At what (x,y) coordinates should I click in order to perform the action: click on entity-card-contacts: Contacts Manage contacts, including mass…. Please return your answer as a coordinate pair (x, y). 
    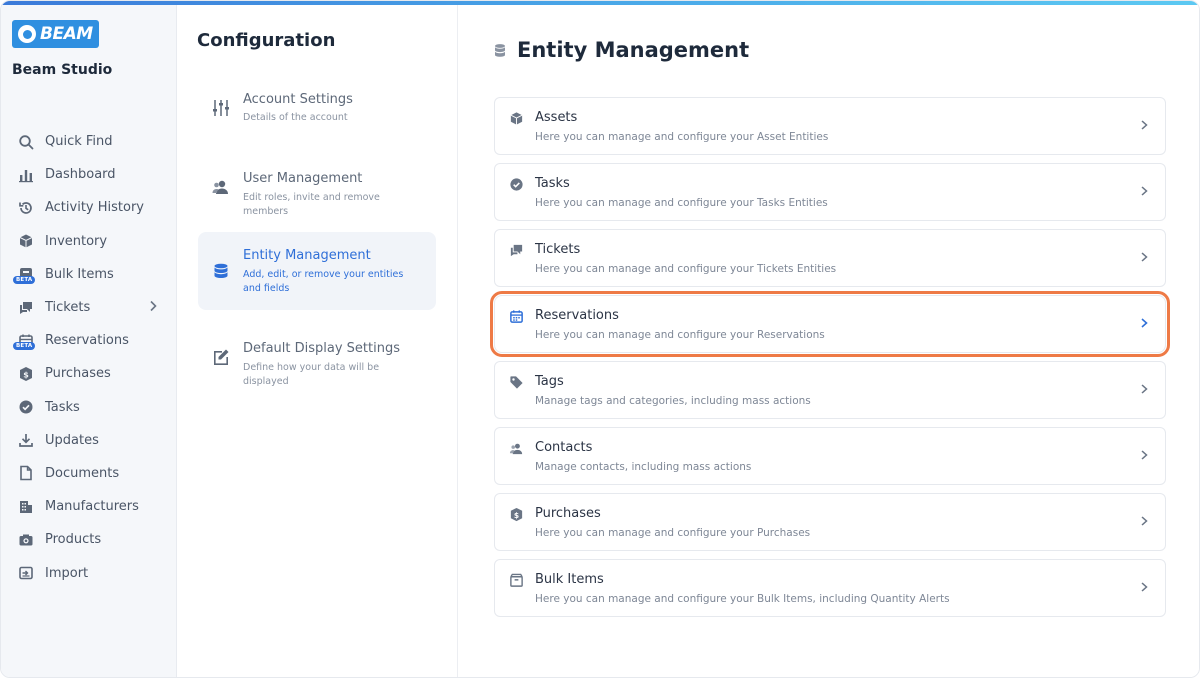
    Looking at the image, I should click on (830, 456).